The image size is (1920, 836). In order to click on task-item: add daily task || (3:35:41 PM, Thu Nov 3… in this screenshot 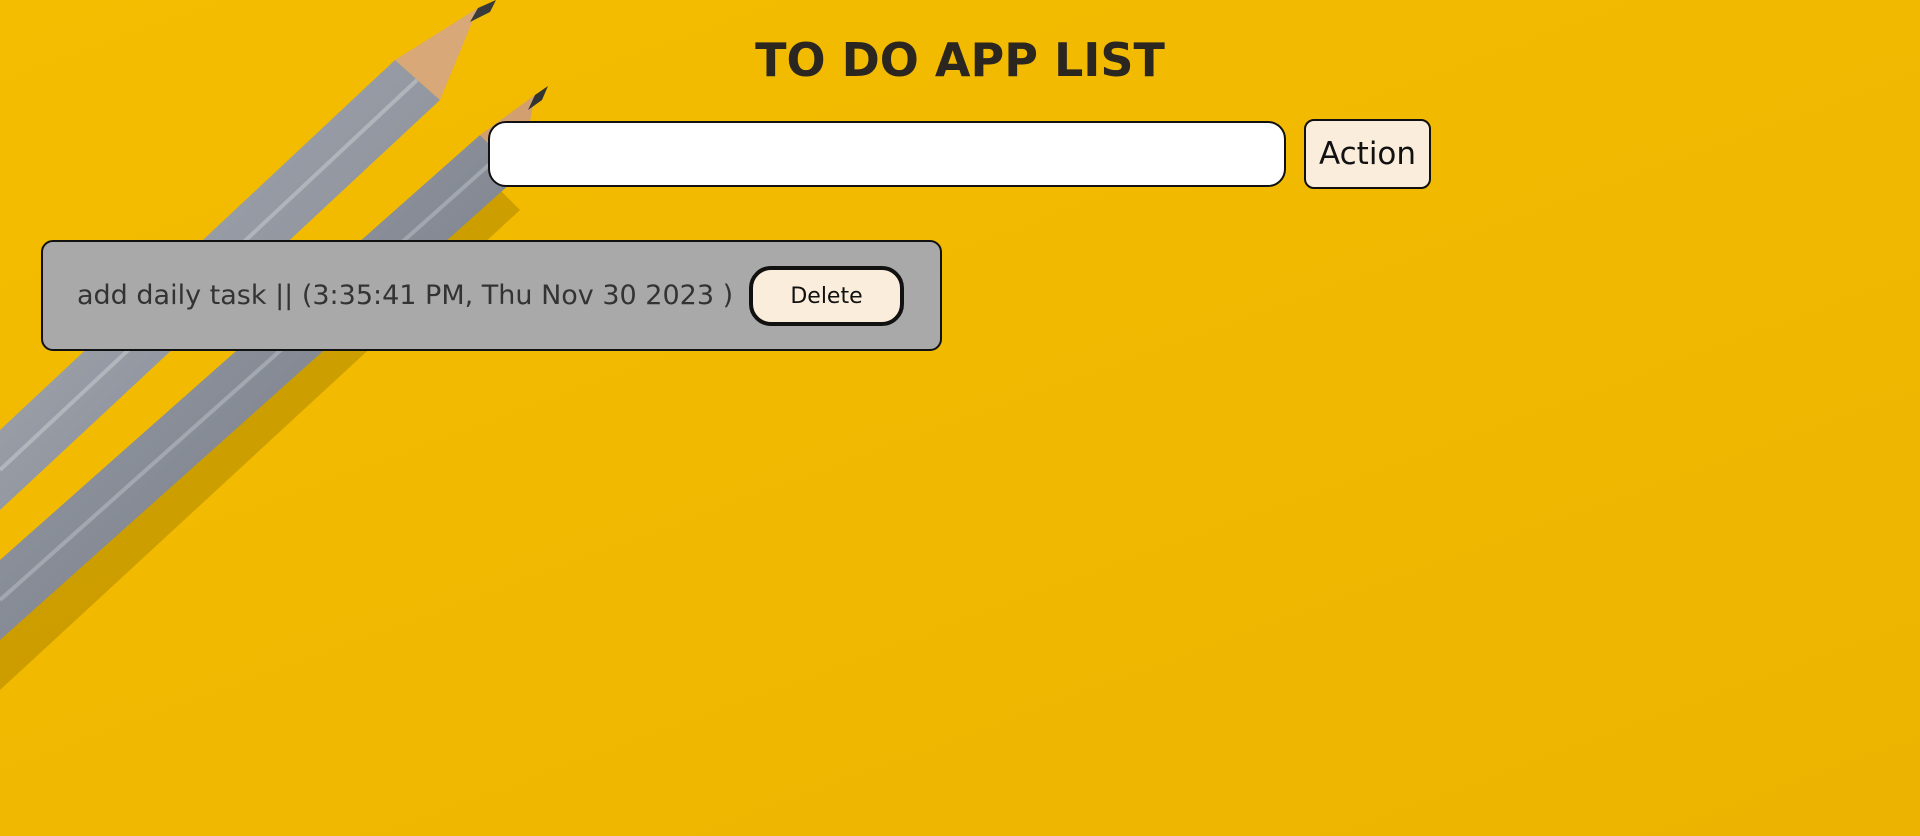, I will do `click(491, 295)`.